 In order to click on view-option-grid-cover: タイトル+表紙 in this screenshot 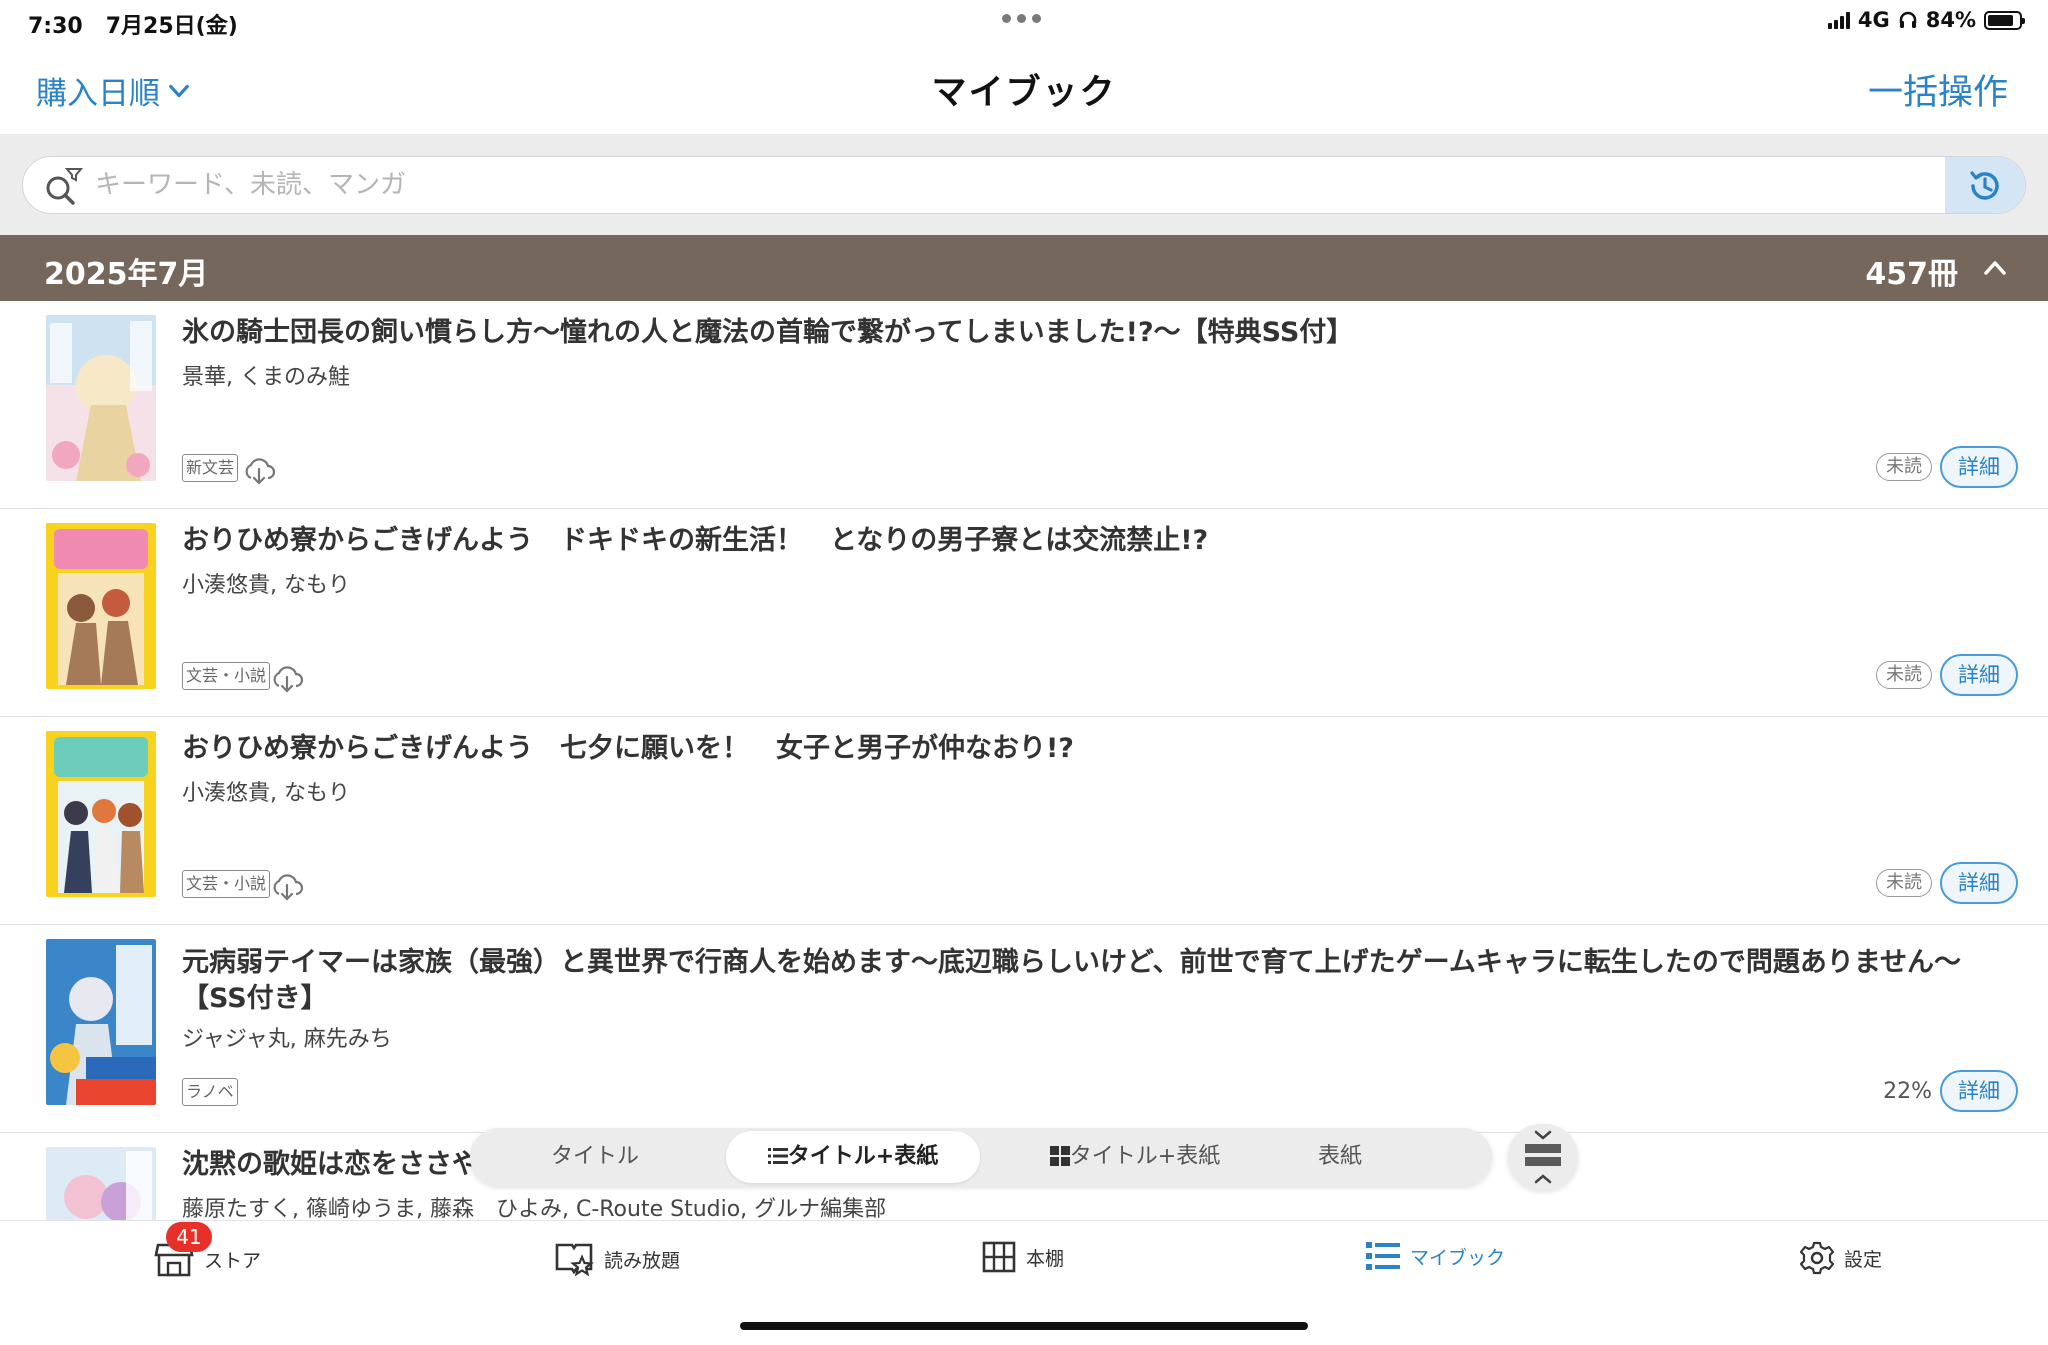, I will do `click(1135, 1157)`.